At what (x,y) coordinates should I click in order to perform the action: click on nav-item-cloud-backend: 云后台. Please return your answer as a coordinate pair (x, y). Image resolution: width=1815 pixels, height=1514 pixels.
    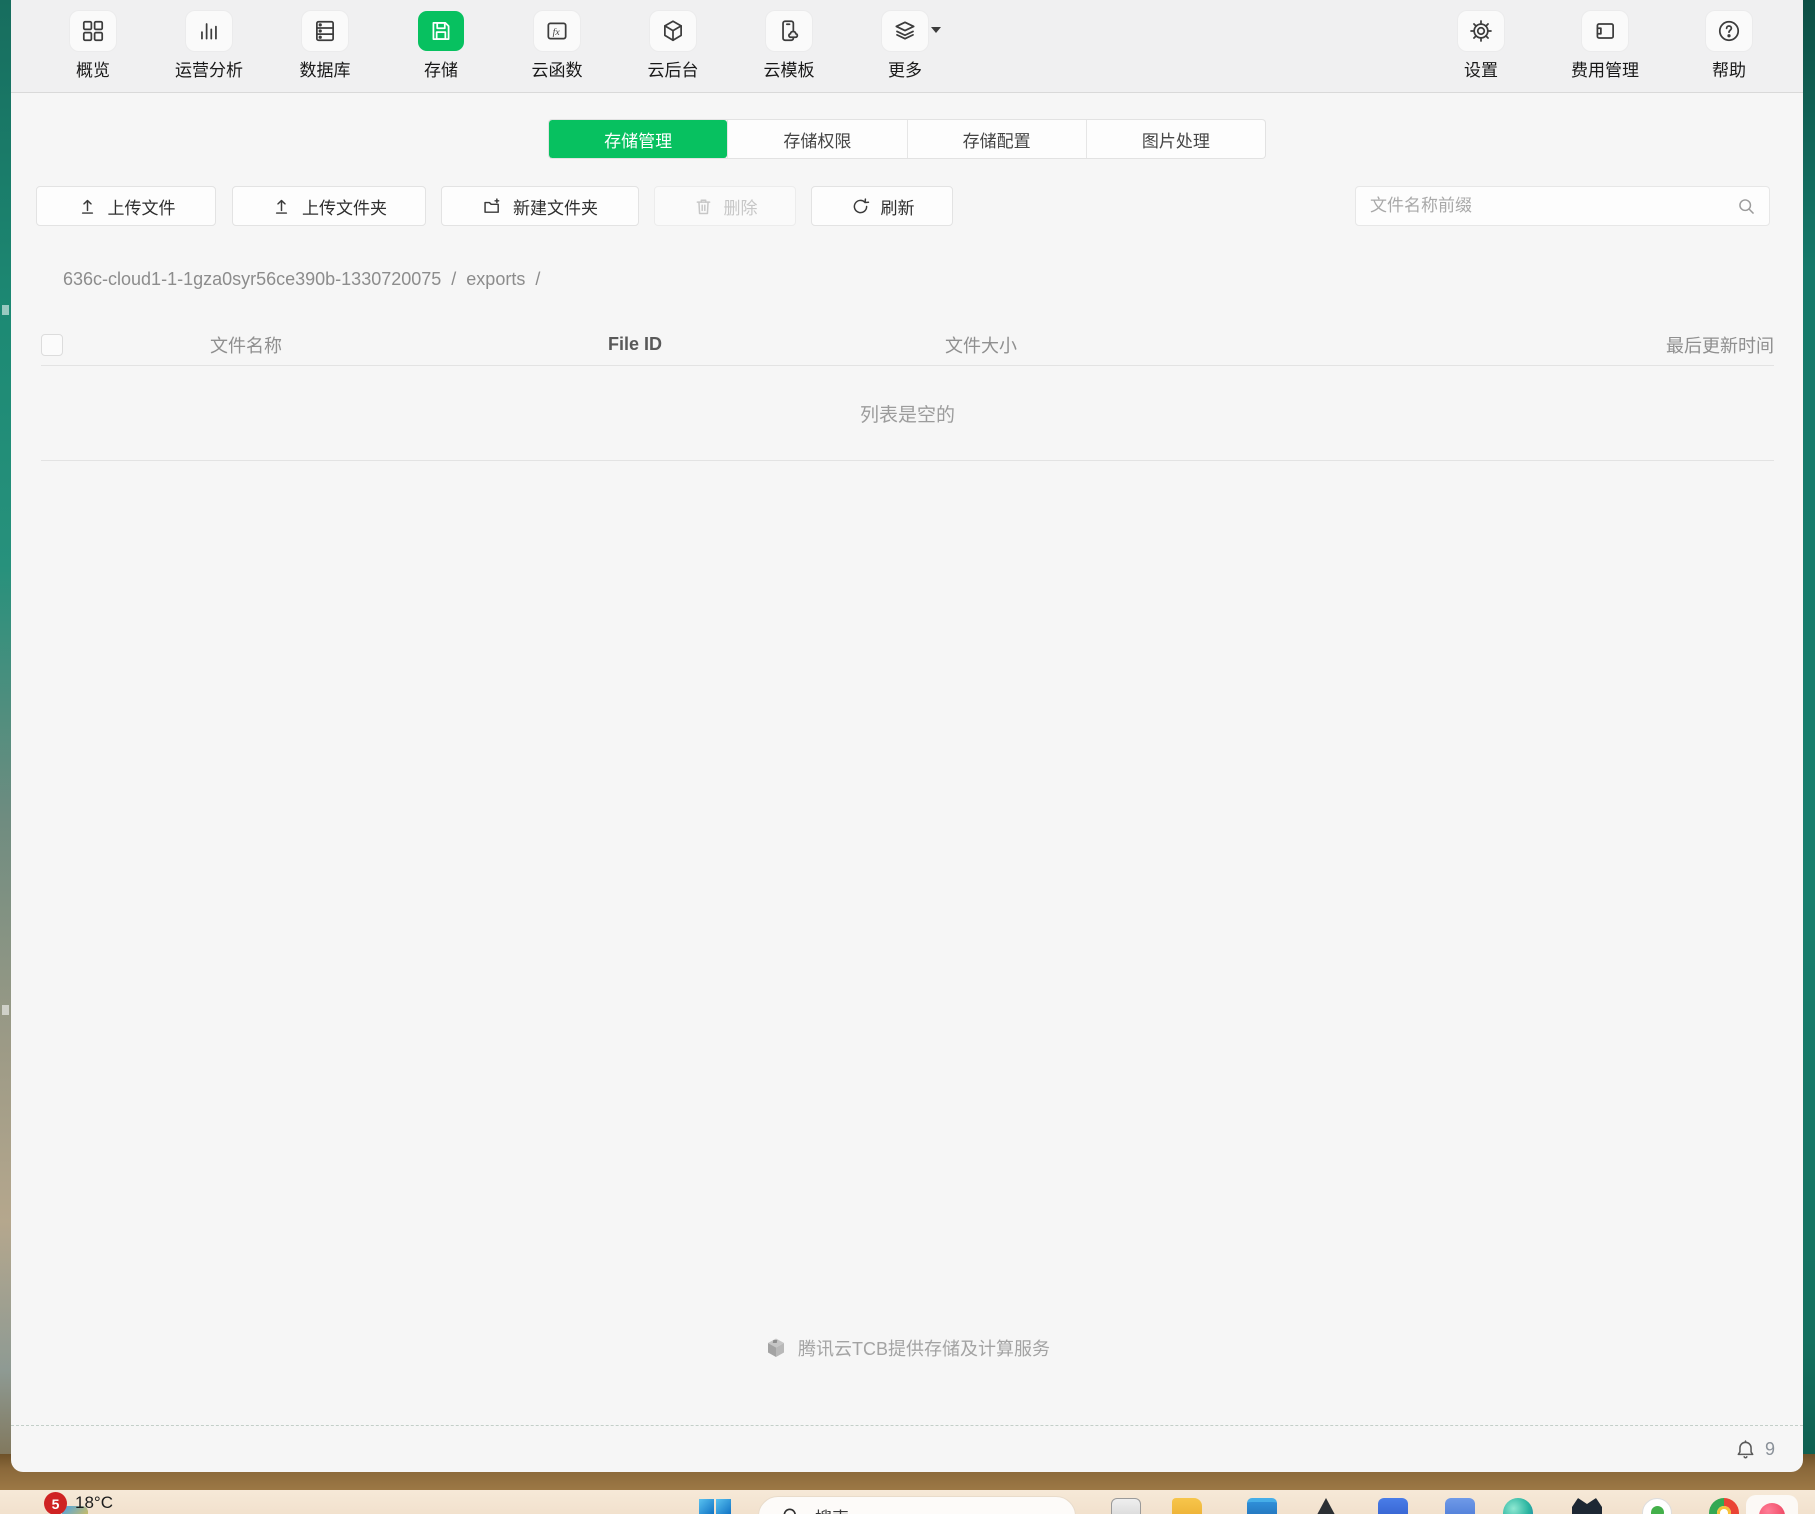
    Looking at the image, I should click on (673, 46).